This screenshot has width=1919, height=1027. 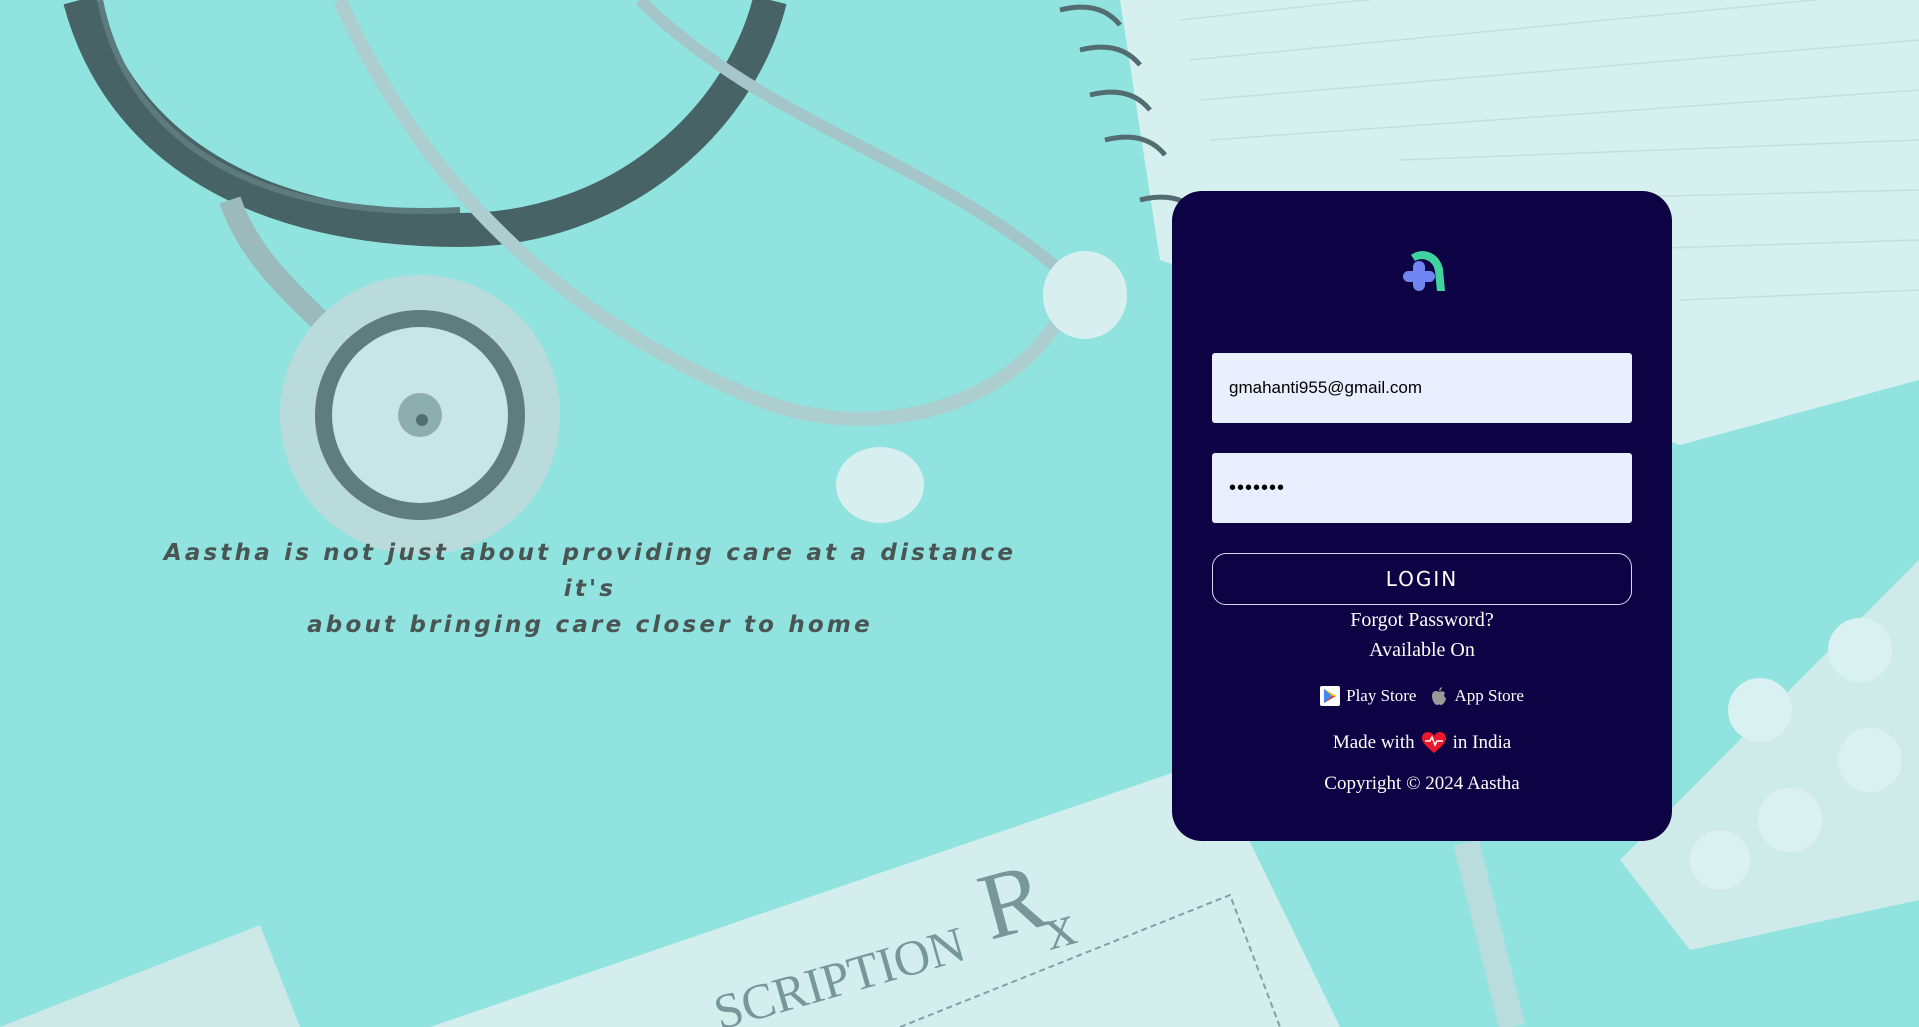 I want to click on email-field, so click(x=1422, y=388).